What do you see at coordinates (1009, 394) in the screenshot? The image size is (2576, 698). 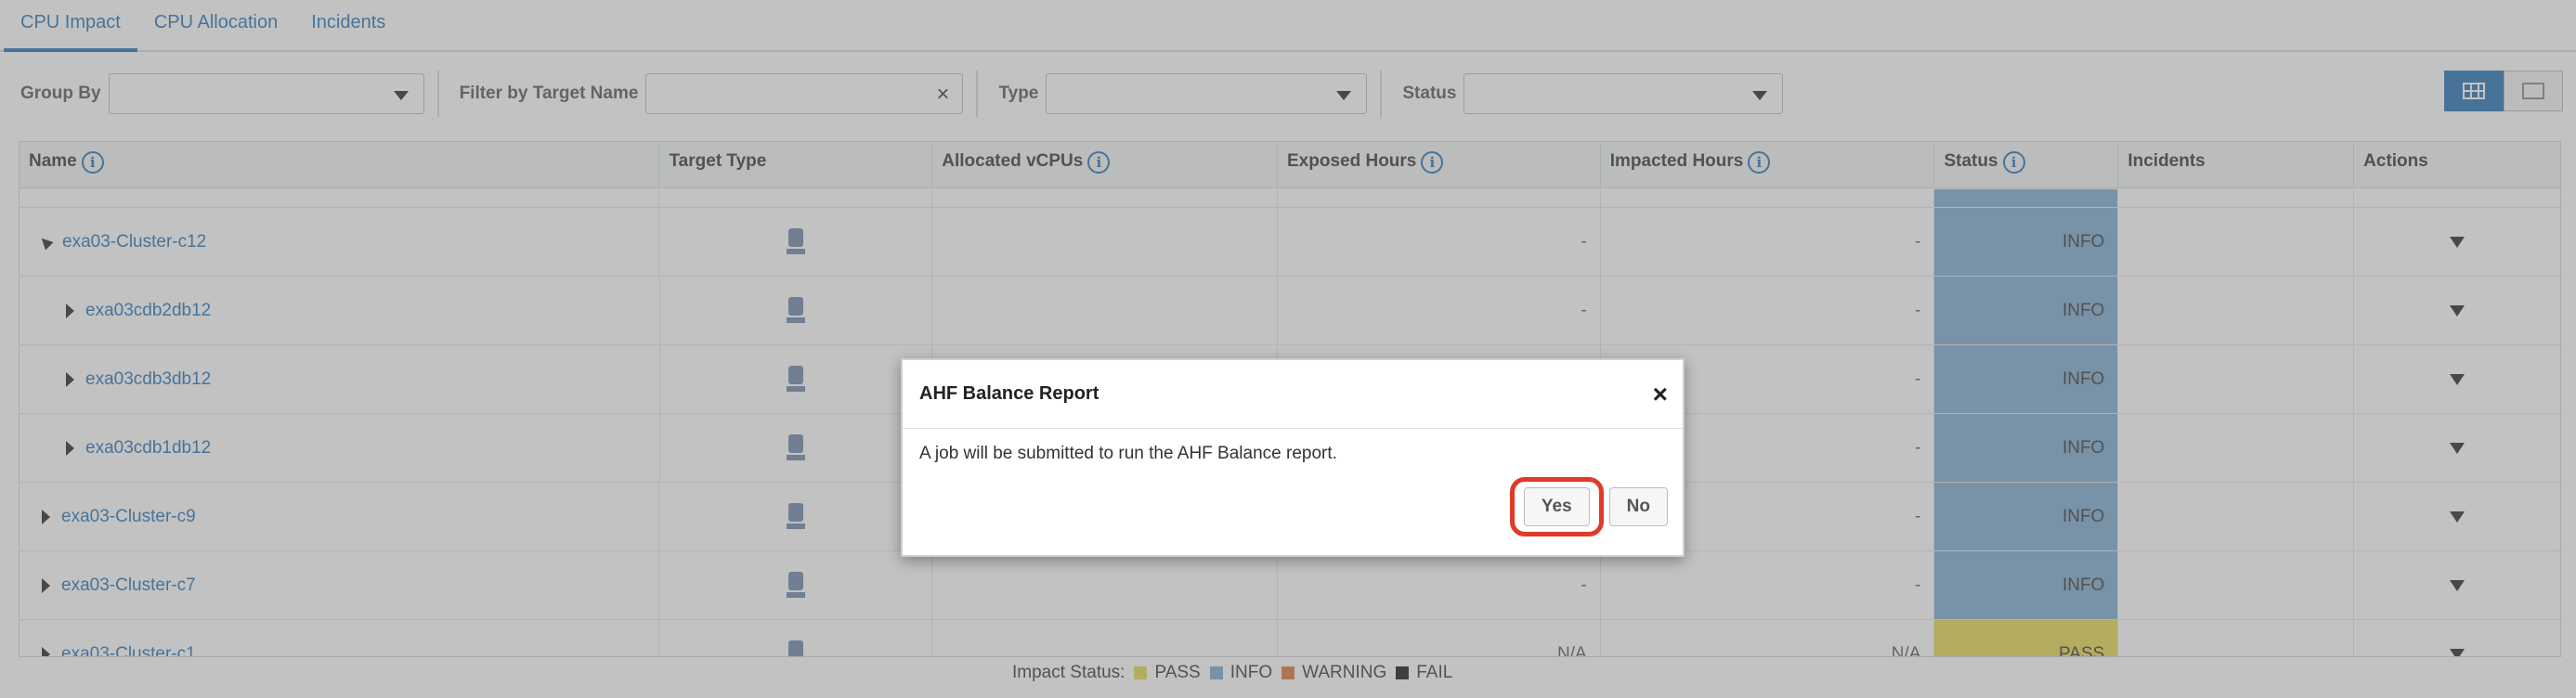 I see `dialog-title: AHF Balance Report` at bounding box center [1009, 394].